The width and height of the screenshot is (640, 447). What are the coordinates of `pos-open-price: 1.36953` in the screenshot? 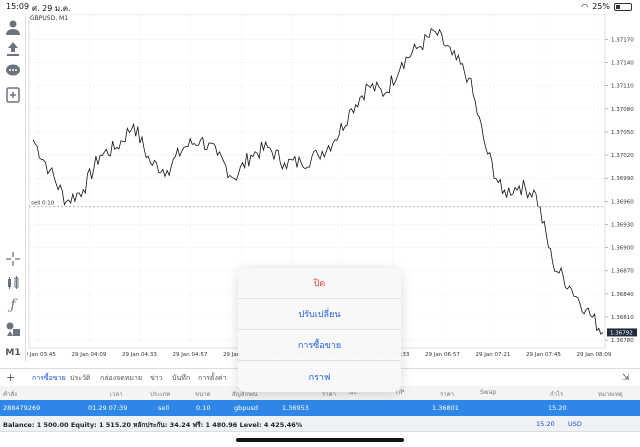 It's located at (295, 408).